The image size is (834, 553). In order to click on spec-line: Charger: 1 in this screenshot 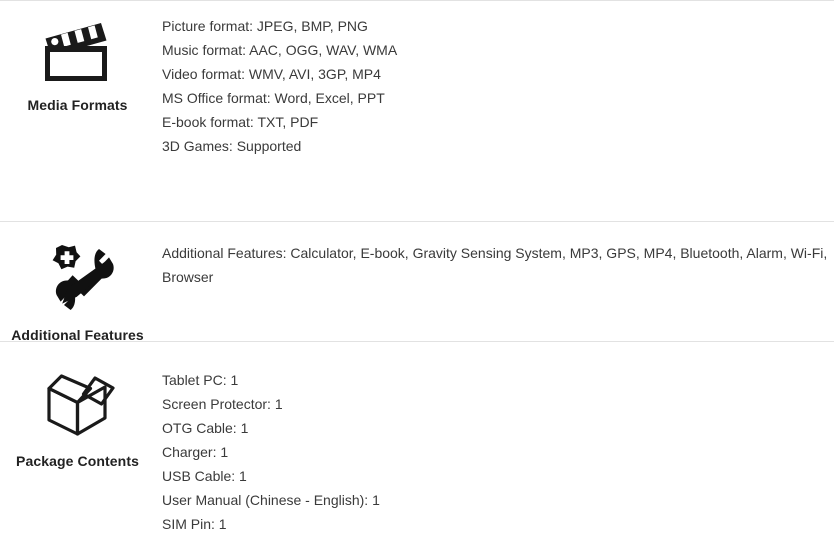, I will do `click(195, 452)`.